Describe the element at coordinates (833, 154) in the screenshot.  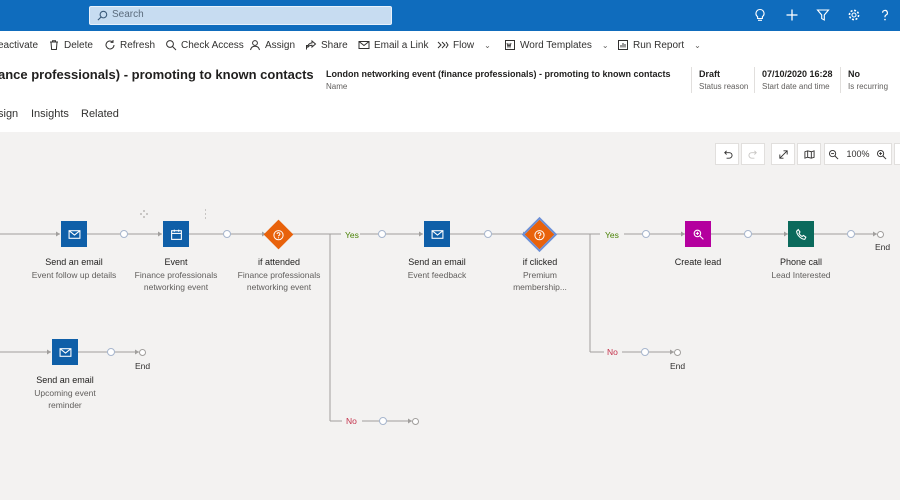
I see `zoom-out-icon` at that location.